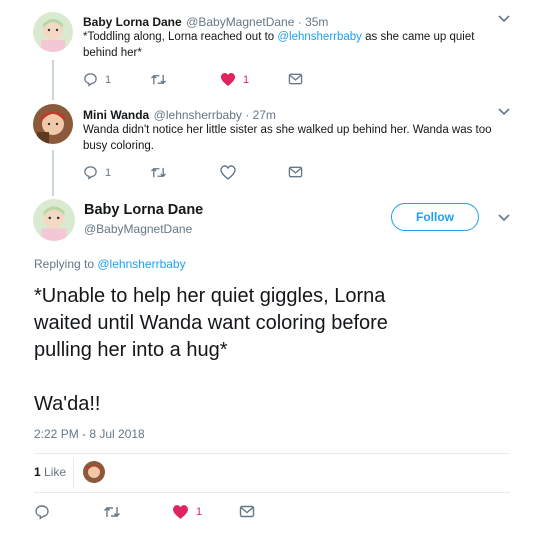  What do you see at coordinates (257, 22) in the screenshot?
I see `handle-time: @BabyMagnetDane · 35m` at bounding box center [257, 22].